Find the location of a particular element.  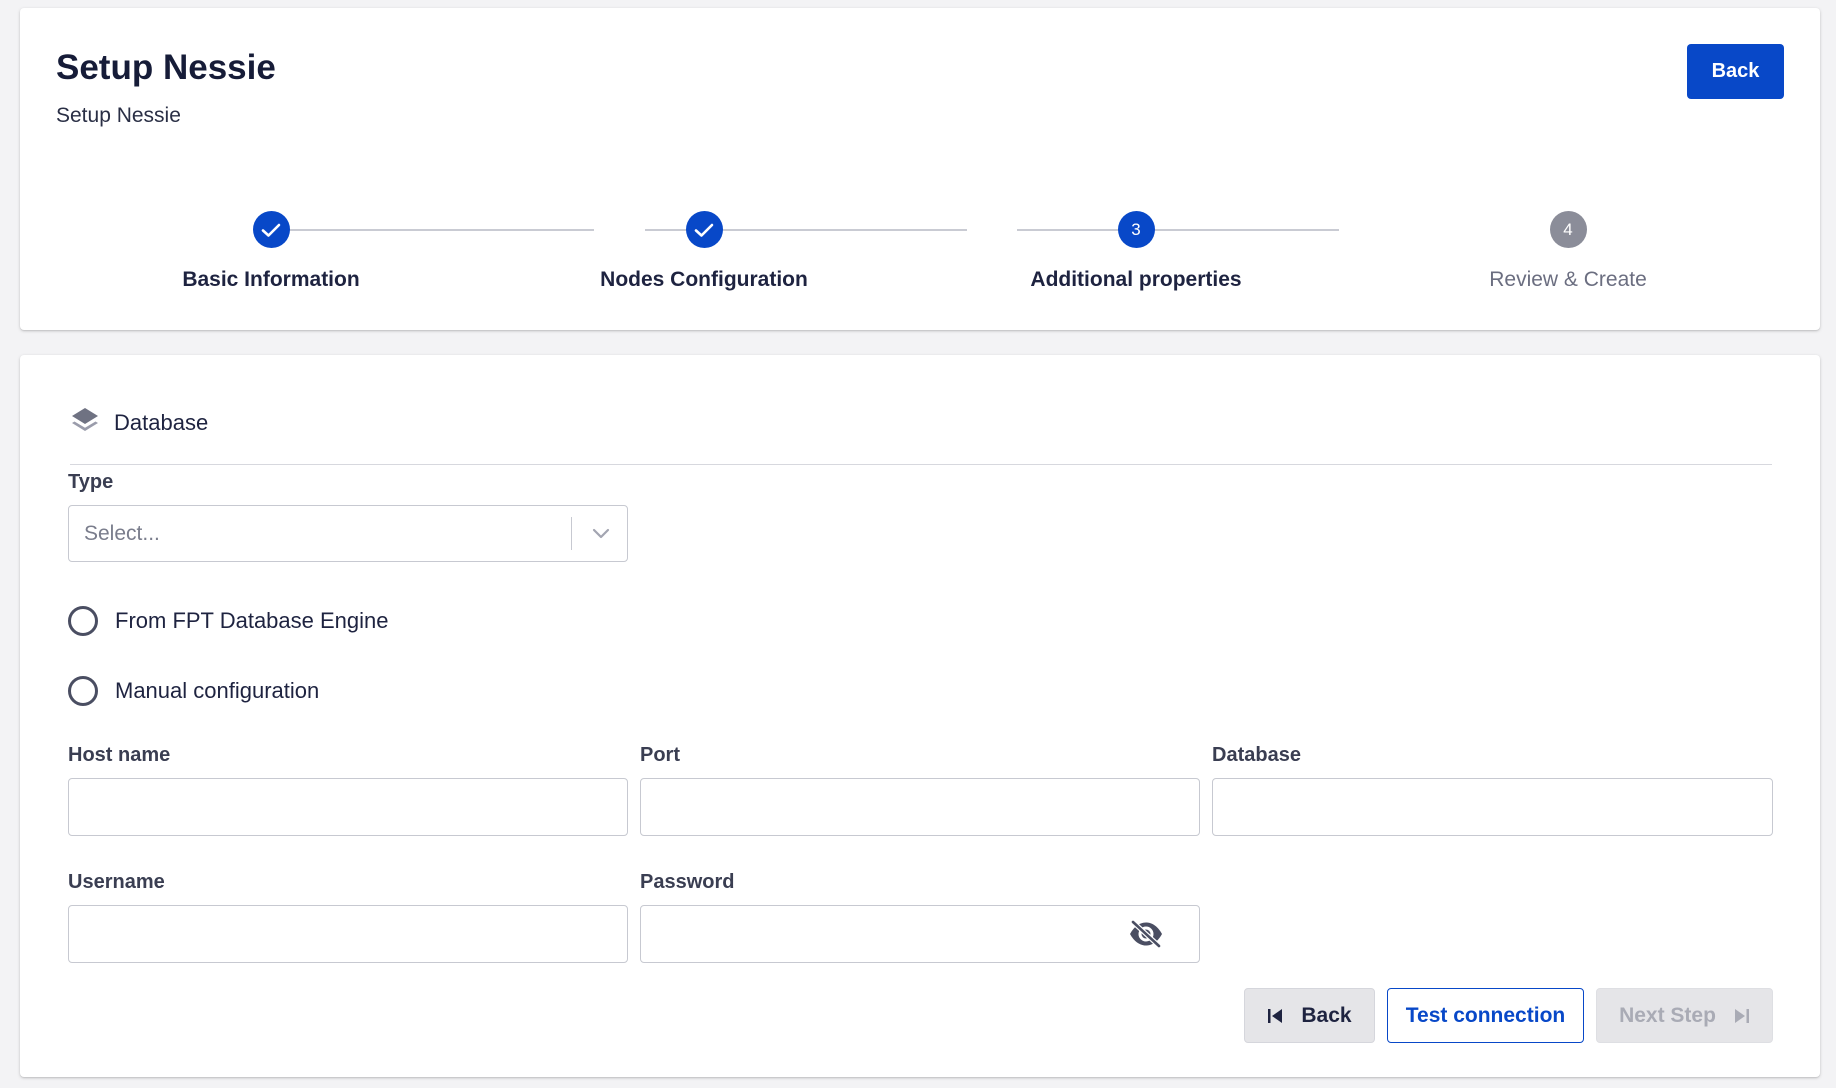

step-basic-information: Basic Information is located at coordinates (271, 248).